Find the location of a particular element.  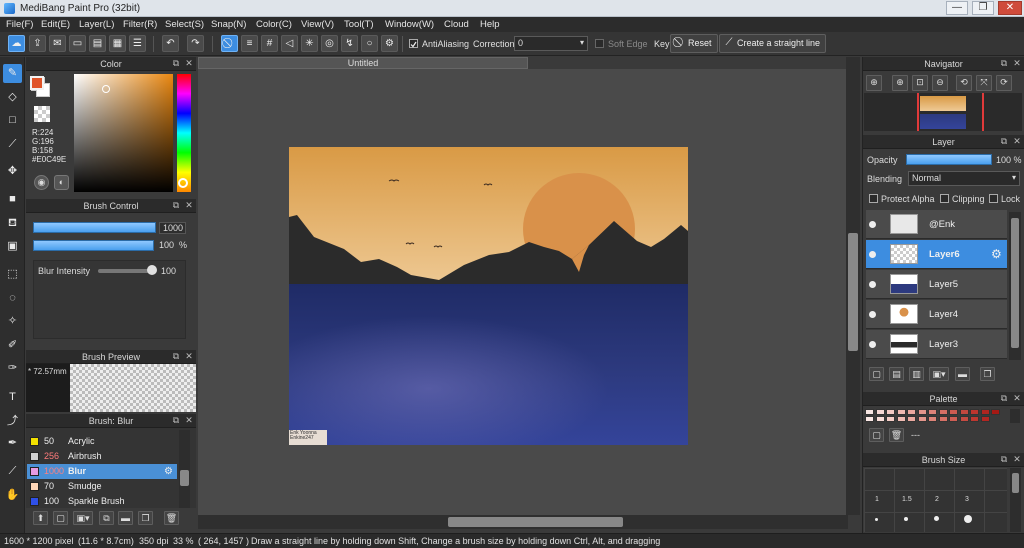

menu-tool: Tool(T) is located at coordinates (359, 24).